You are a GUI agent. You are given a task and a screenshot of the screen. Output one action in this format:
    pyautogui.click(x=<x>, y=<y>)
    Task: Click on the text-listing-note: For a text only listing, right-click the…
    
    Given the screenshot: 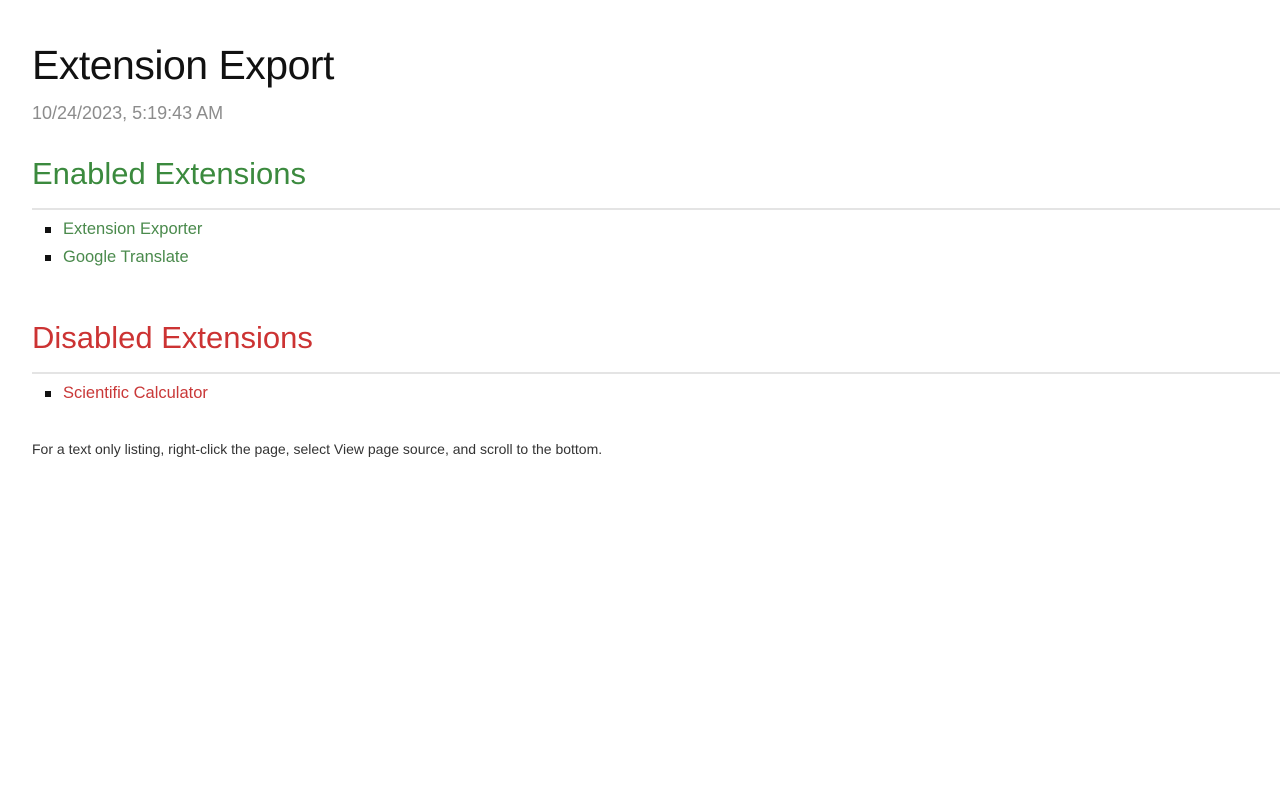 What is the action you would take?
    pyautogui.click(x=317, y=449)
    